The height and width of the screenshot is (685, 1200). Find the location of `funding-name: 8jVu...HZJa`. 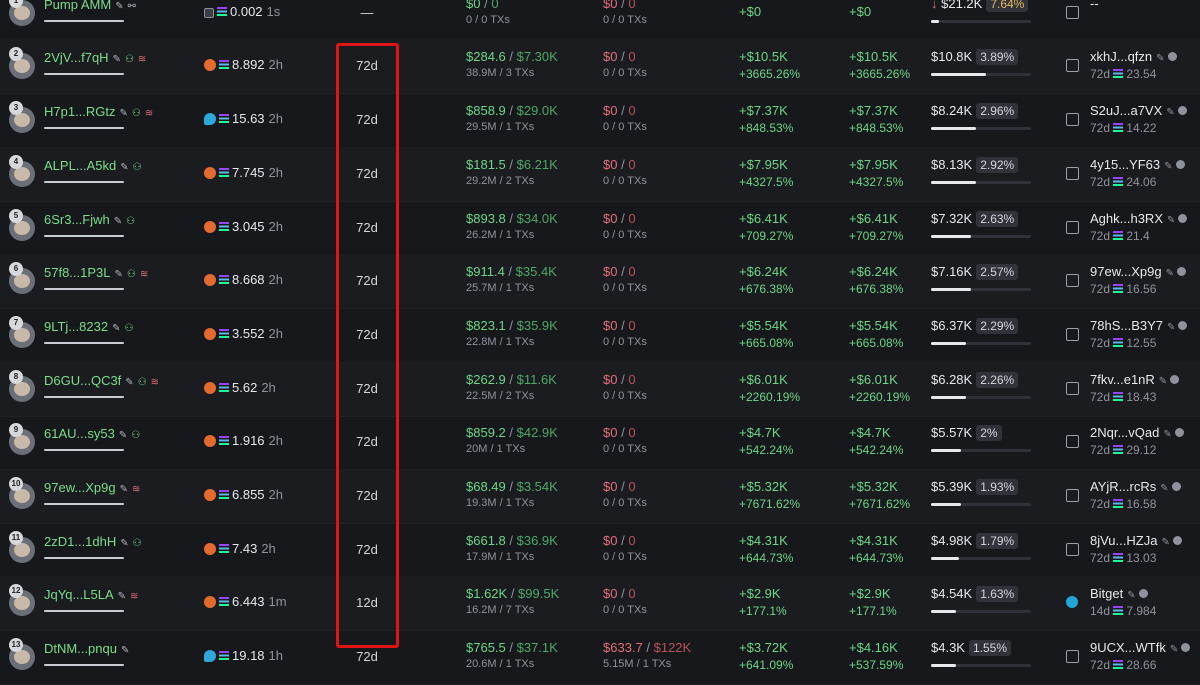

funding-name: 8jVu...HZJa is located at coordinates (1123, 540).